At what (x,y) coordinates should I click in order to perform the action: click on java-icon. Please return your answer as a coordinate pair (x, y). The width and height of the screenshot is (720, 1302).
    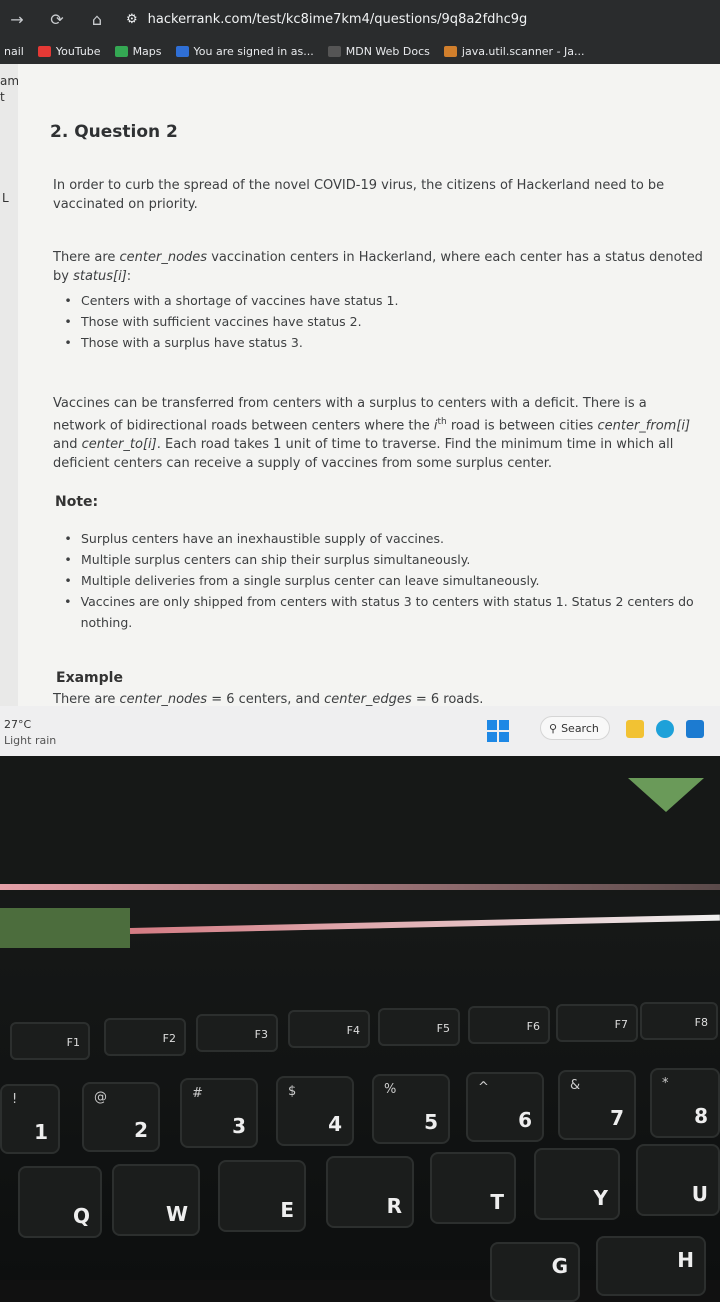
    Looking at the image, I should click on (450, 51).